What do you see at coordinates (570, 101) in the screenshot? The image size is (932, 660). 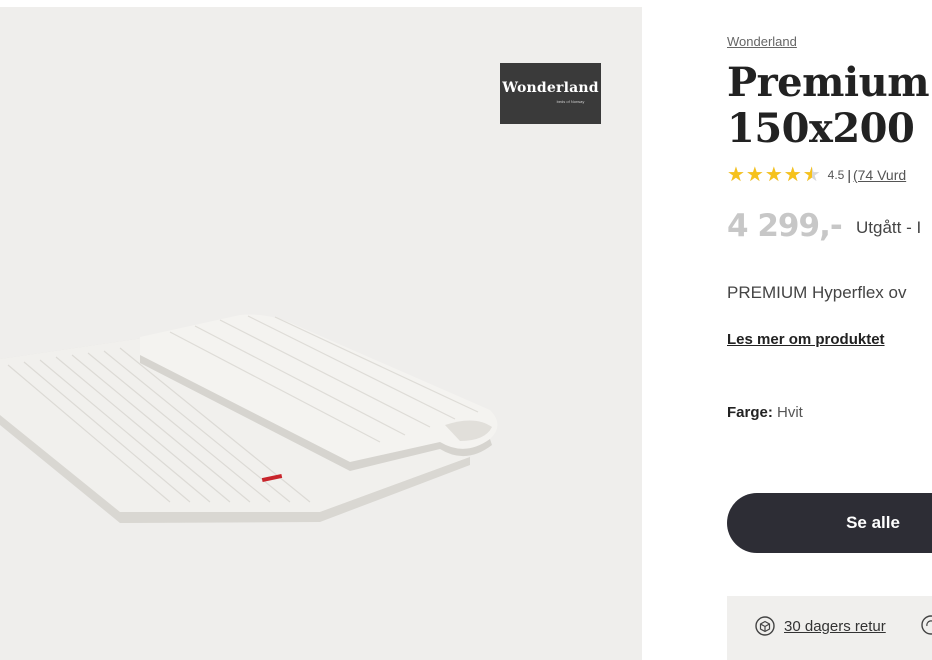 I see `brand-logo-tagline: beds of Norway` at bounding box center [570, 101].